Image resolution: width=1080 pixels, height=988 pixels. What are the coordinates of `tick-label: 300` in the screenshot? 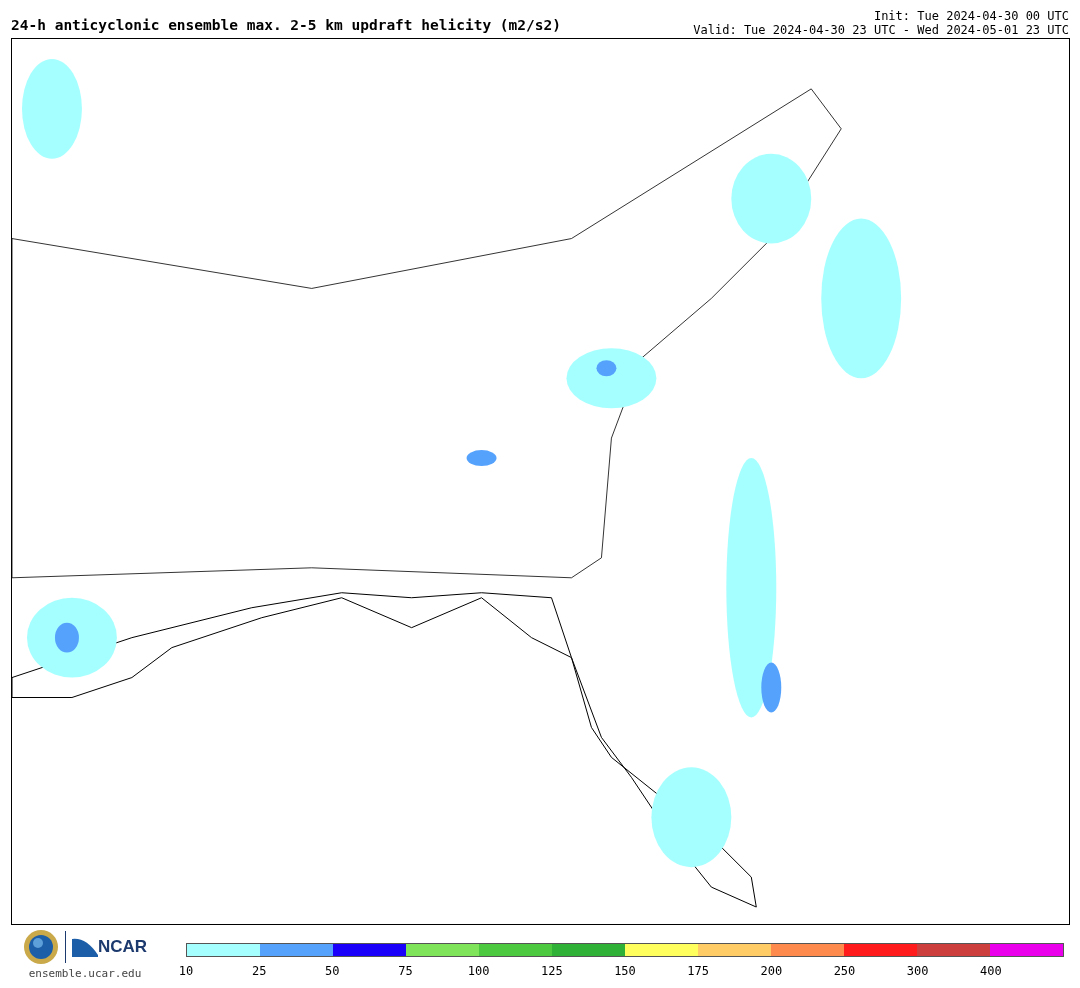 It's located at (917, 971).